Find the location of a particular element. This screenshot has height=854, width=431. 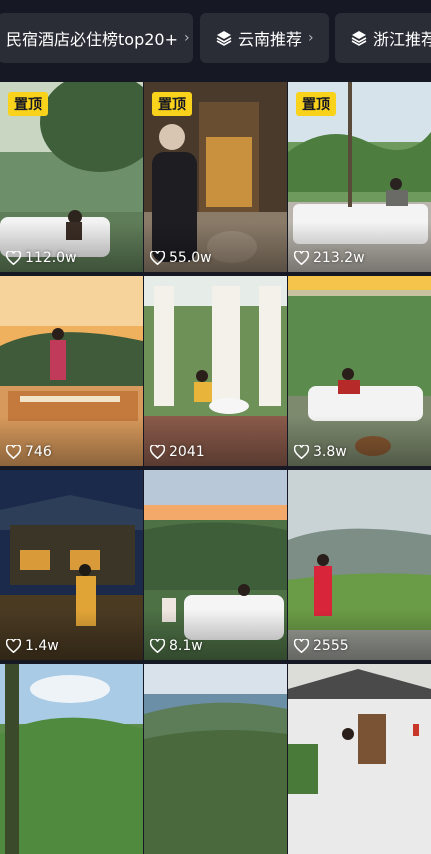

video-tile: 746 is located at coordinates (71, 371).